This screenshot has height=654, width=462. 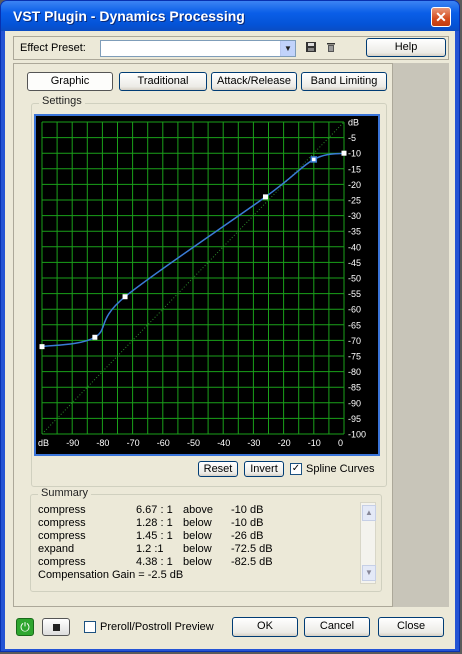 What do you see at coordinates (154, 562) in the screenshot?
I see `summary-ratio: 4.38 : 1` at bounding box center [154, 562].